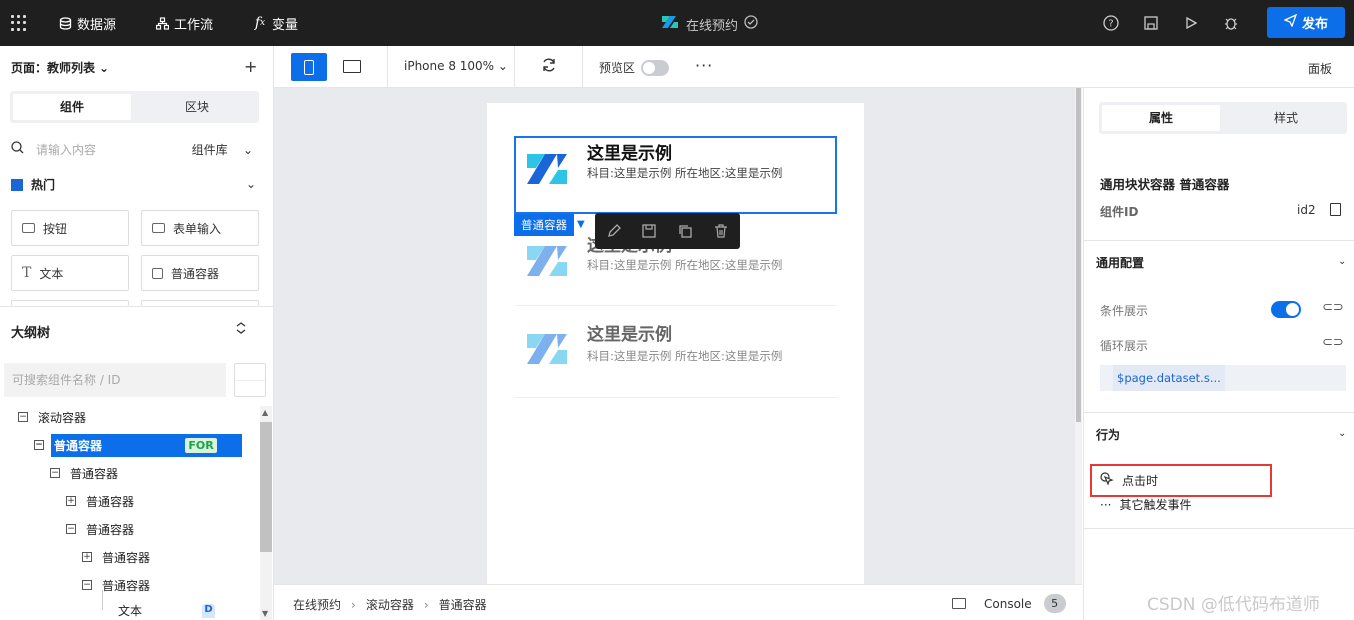 The image size is (1354, 620). I want to click on tab-style: 样式, so click(1286, 118).